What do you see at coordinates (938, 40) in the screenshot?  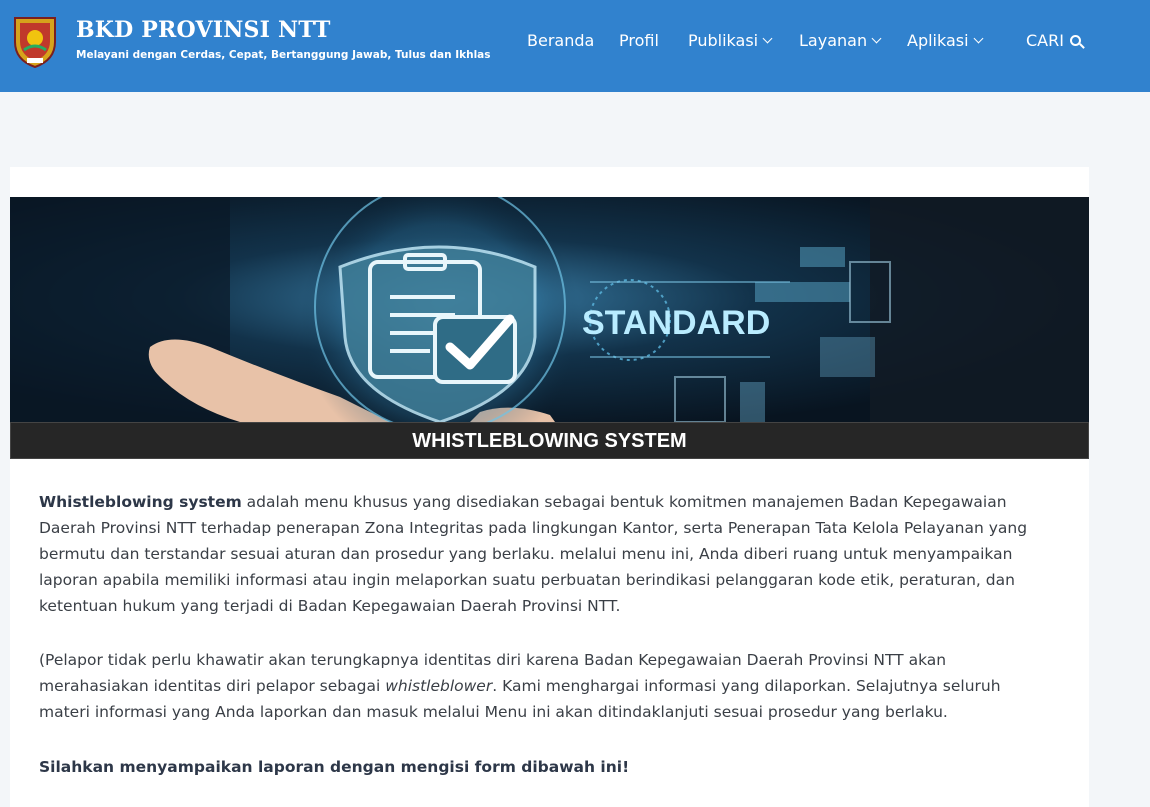 I see `nav-item-label: Aplikasi` at bounding box center [938, 40].